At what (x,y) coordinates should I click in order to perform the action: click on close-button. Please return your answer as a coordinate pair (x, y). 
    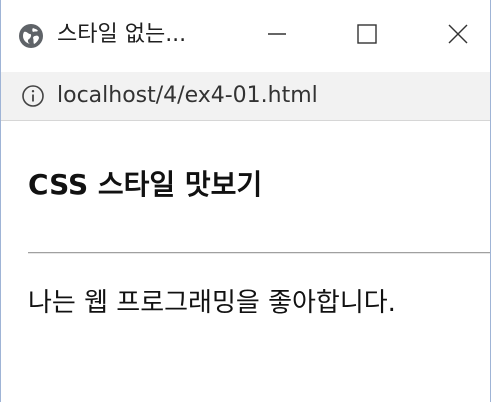
    Looking at the image, I should click on (458, 36).